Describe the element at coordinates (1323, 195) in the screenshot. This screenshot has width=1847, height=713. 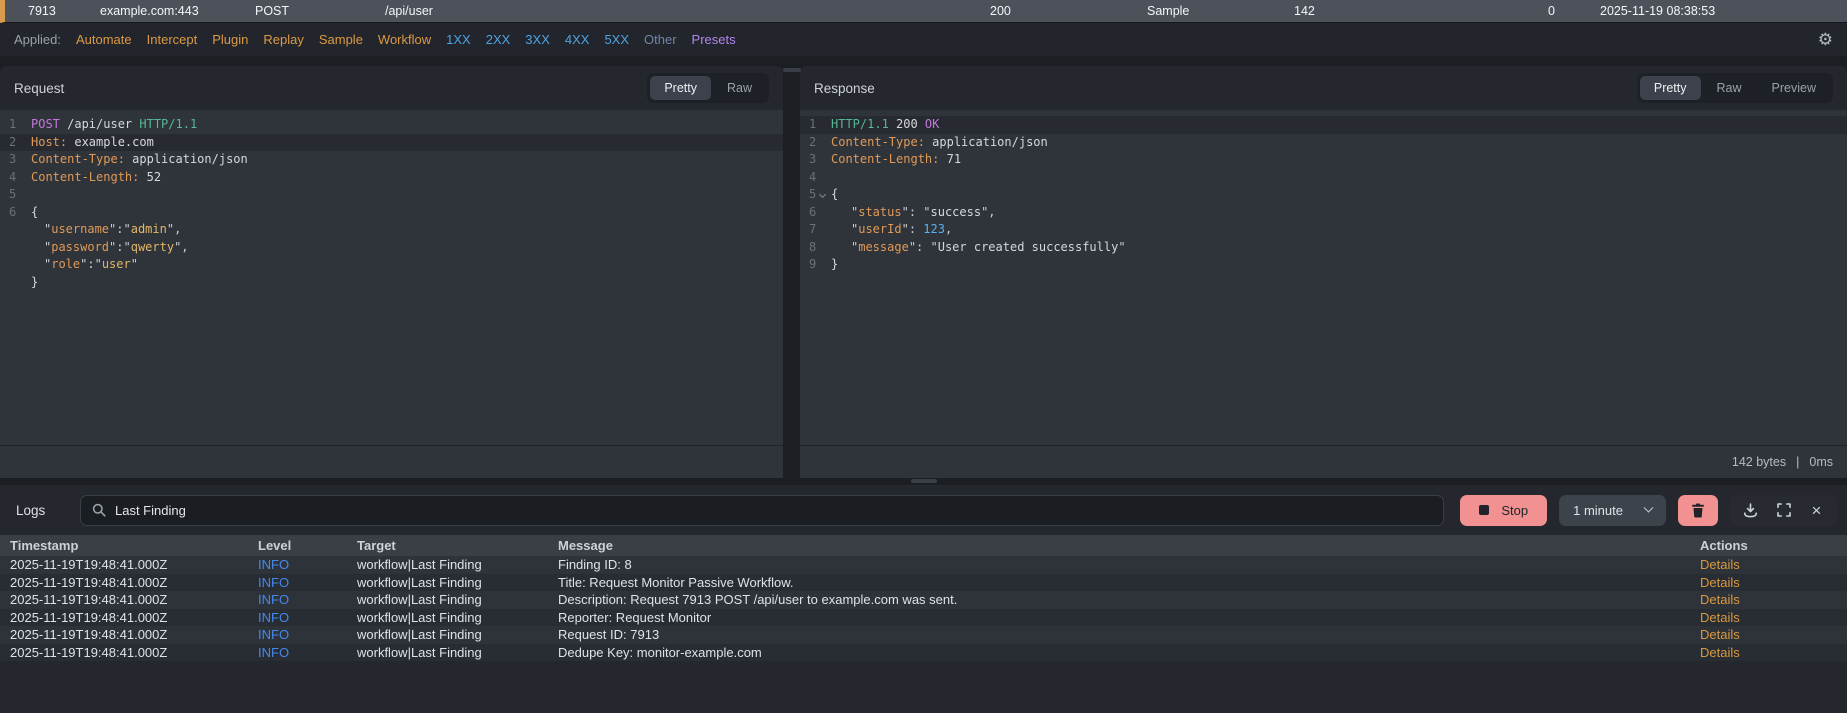
I see `code-line: 5 {` at that location.